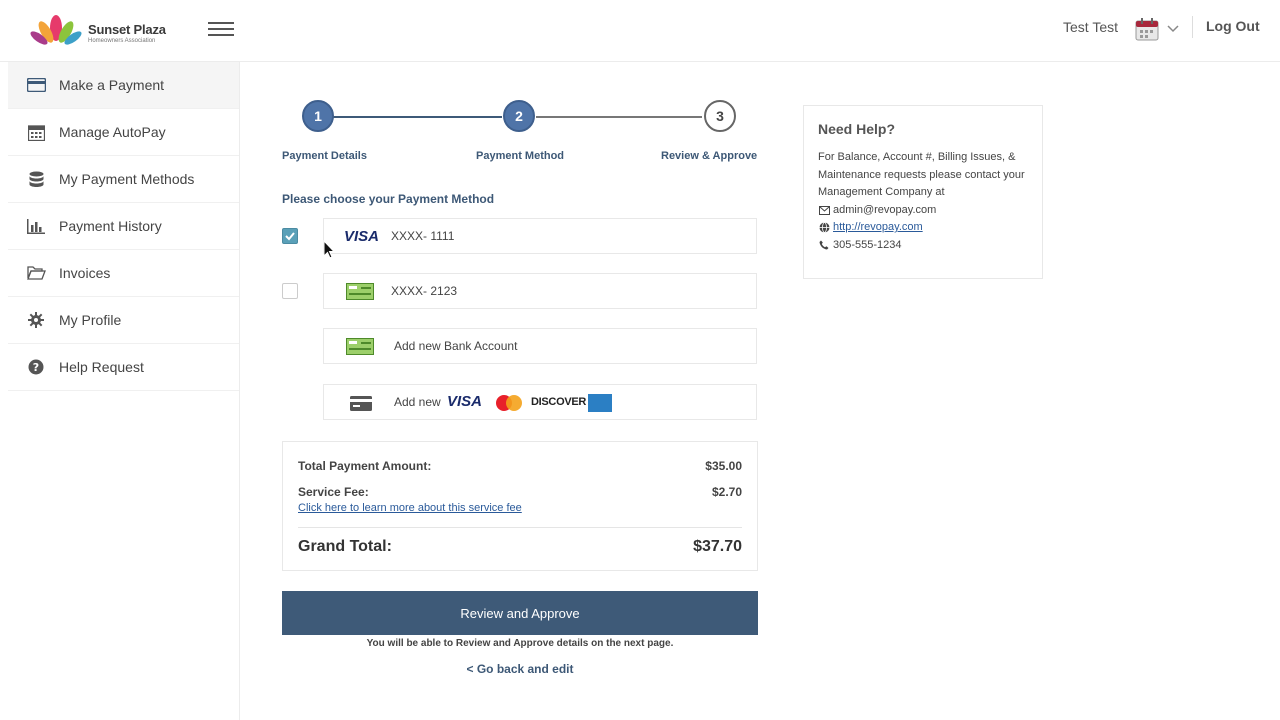  What do you see at coordinates (520, 613) in the screenshot?
I see `review-and-approve-button: Review and Approve` at bounding box center [520, 613].